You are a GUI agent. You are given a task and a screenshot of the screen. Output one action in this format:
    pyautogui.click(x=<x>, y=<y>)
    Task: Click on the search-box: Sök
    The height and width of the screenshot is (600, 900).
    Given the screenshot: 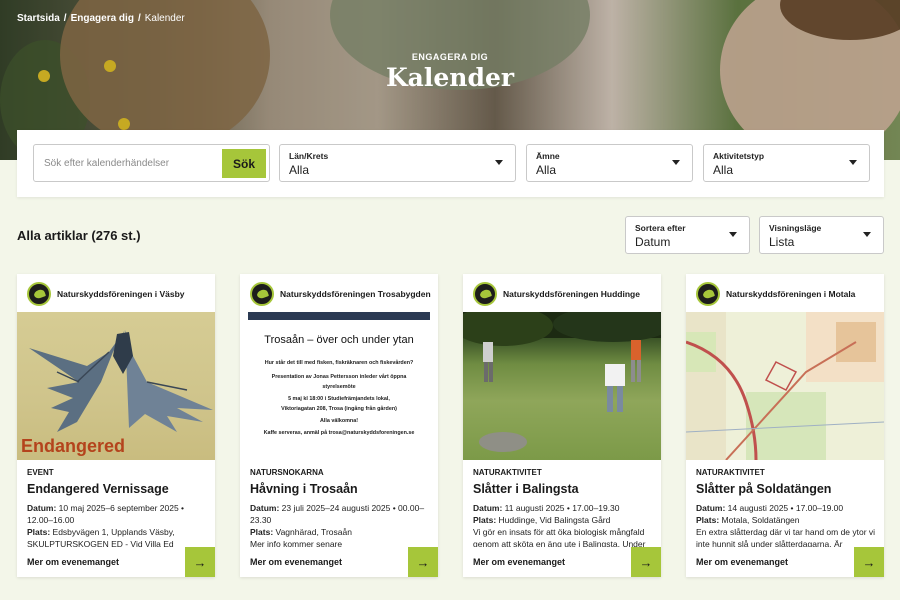 What is the action you would take?
    pyautogui.click(x=151, y=163)
    